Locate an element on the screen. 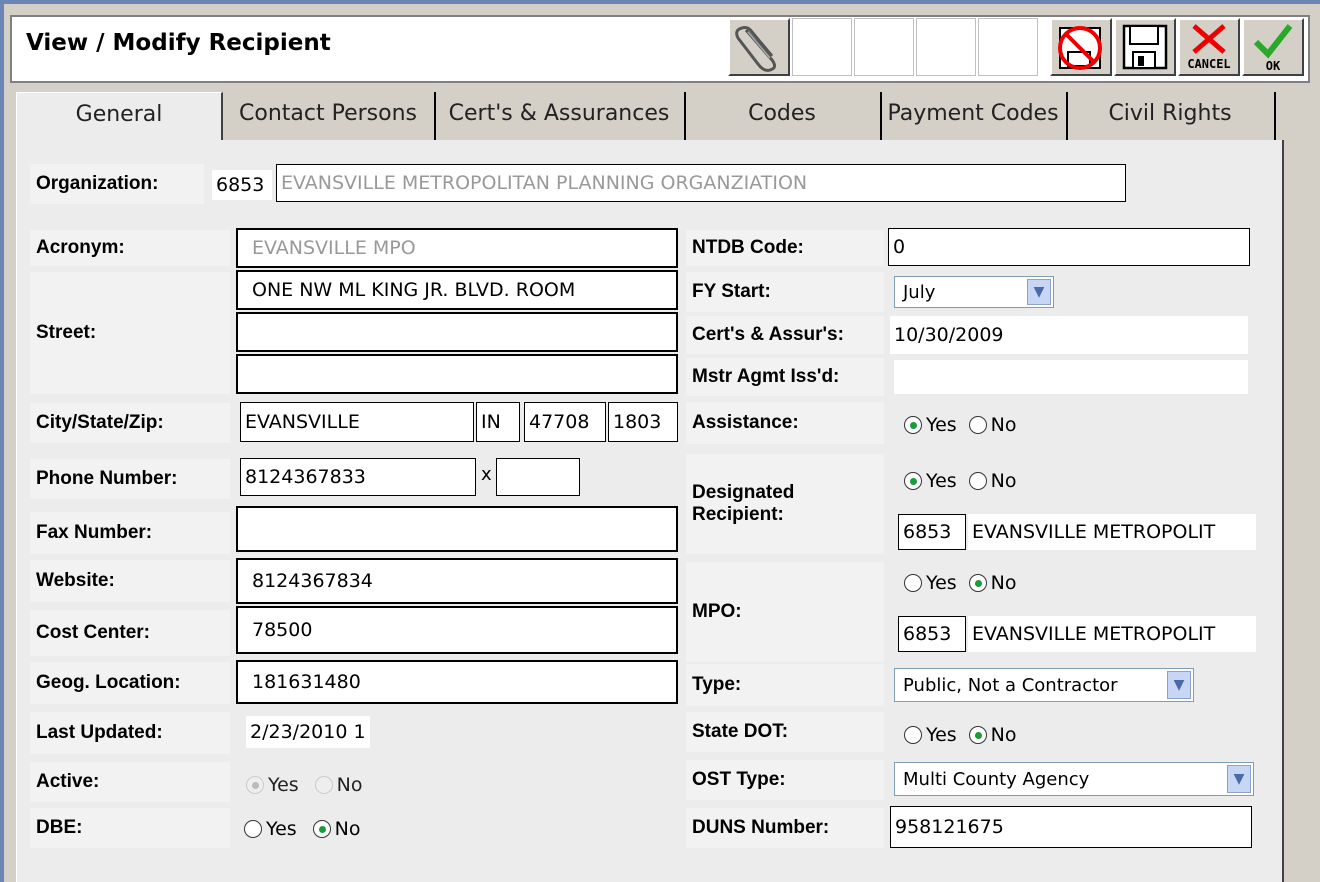 This screenshot has height=882, width=1320. cancel-x-icon: CANCEL is located at coordinates (1209, 47).